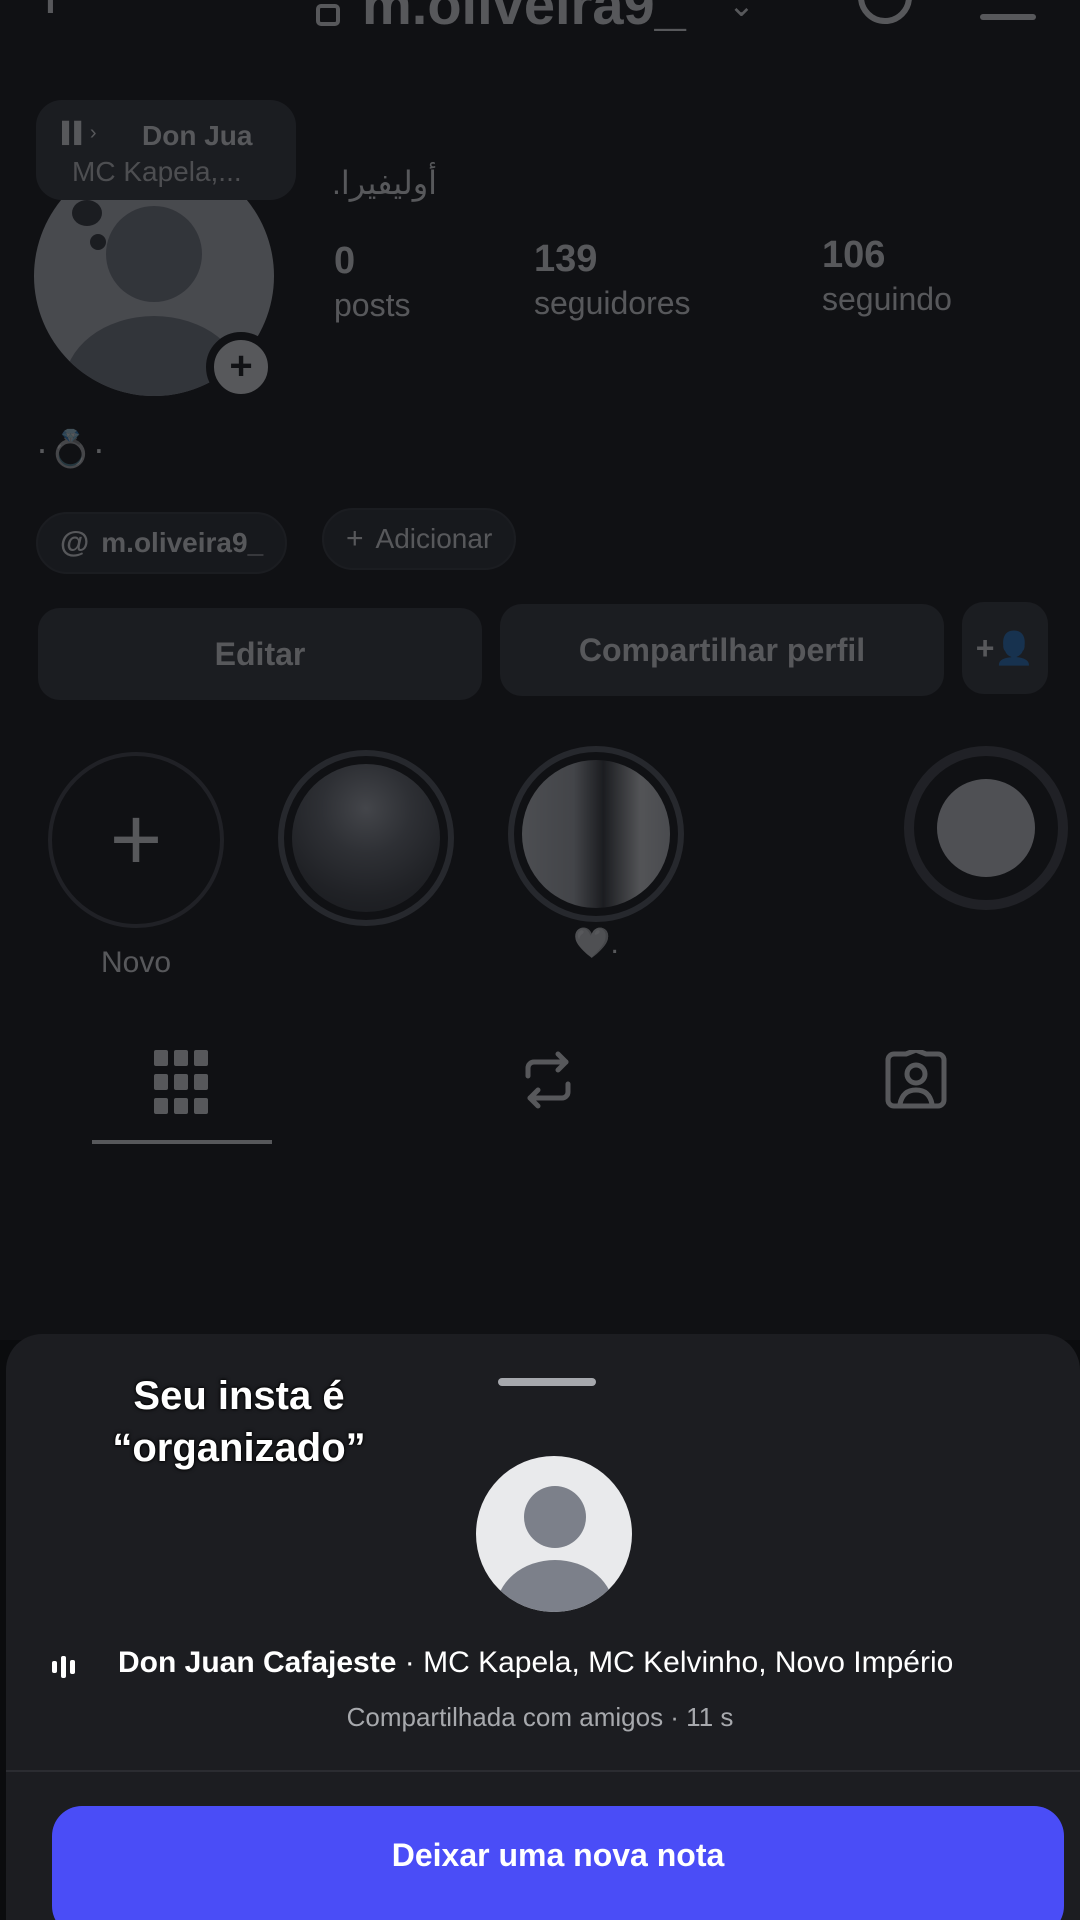  Describe the element at coordinates (257, 1662) in the screenshot. I see `song-title: Don Juan Cafajeste` at that location.